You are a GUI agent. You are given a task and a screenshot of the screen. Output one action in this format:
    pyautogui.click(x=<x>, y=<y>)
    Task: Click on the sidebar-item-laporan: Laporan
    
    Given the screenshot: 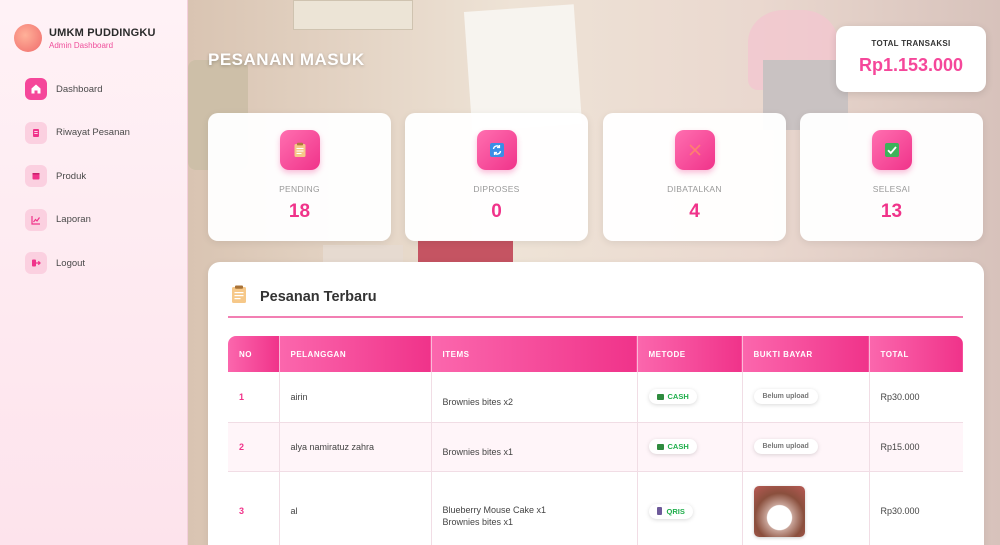 What is the action you would take?
    pyautogui.click(x=77, y=219)
    